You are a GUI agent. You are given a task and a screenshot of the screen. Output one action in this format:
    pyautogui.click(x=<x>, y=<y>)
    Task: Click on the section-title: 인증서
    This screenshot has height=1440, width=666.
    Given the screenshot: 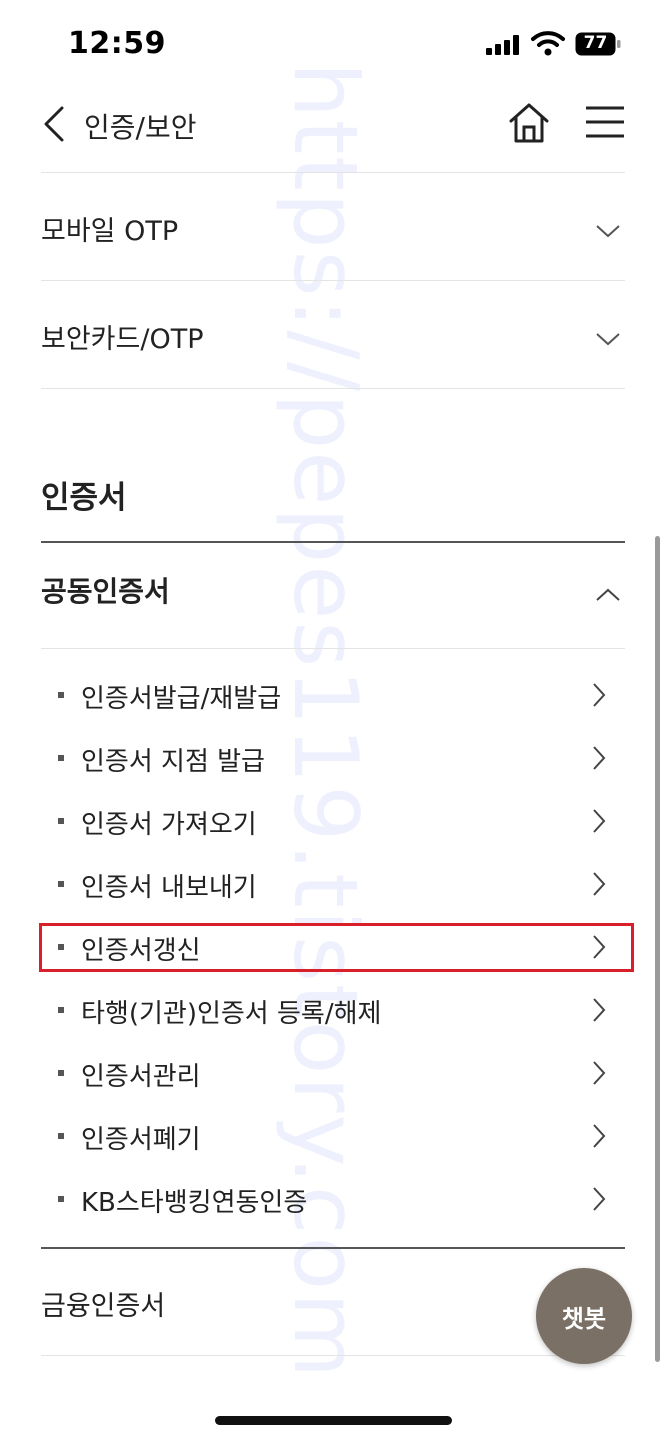 What is the action you would take?
    pyautogui.click(x=84, y=498)
    